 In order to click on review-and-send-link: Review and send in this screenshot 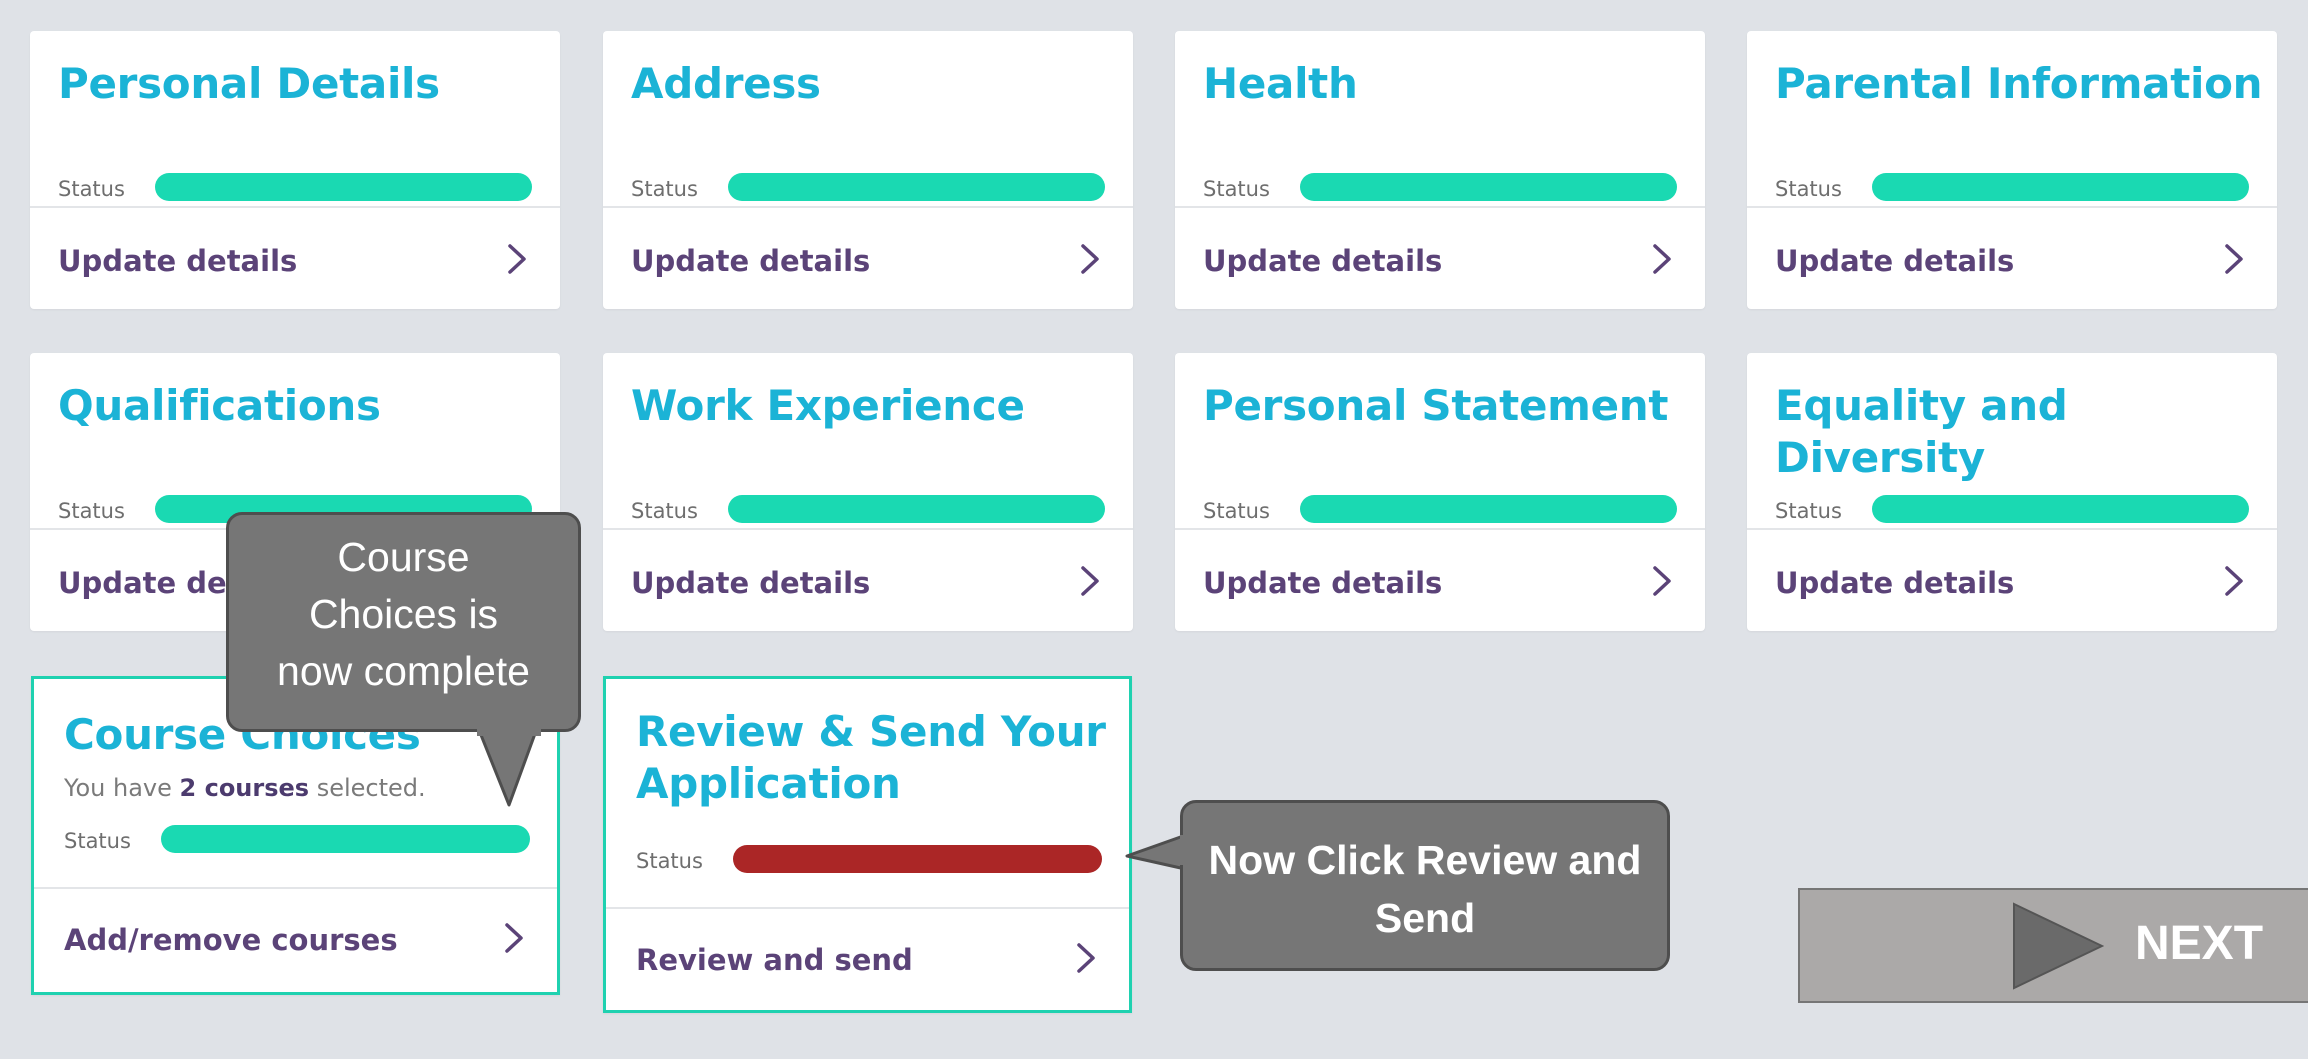, I will do `click(867, 960)`.